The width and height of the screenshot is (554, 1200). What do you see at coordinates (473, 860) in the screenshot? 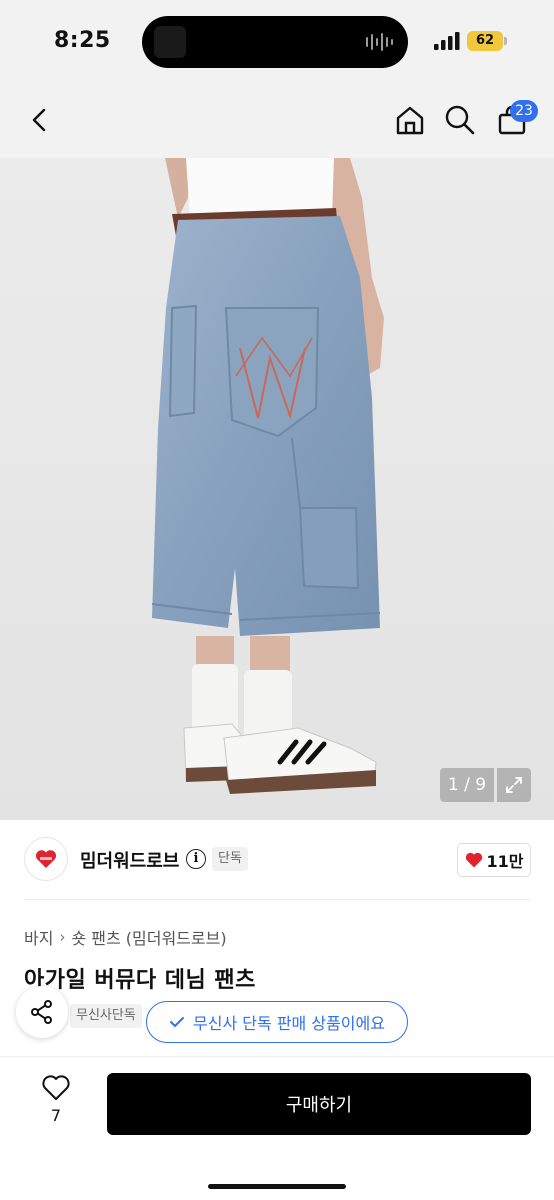
I see `heart-icon` at bounding box center [473, 860].